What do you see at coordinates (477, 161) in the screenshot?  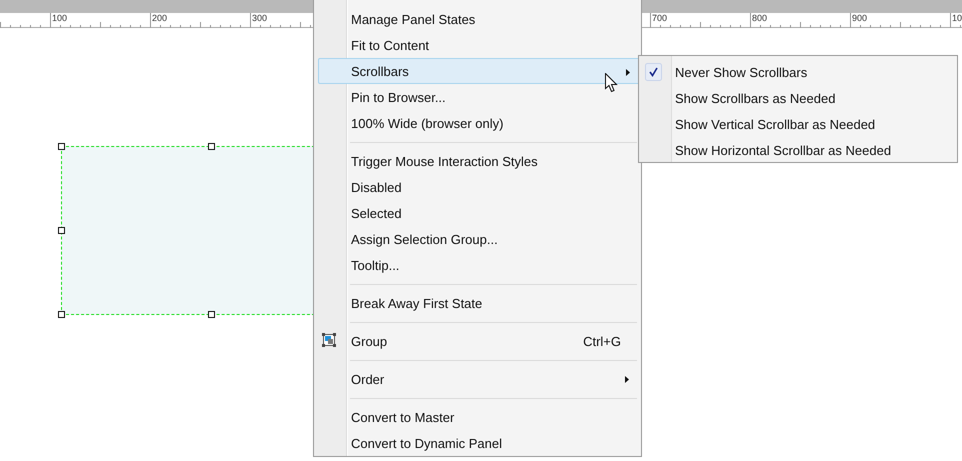 I see `menu-item: Trigger Mouse Interaction Styles` at bounding box center [477, 161].